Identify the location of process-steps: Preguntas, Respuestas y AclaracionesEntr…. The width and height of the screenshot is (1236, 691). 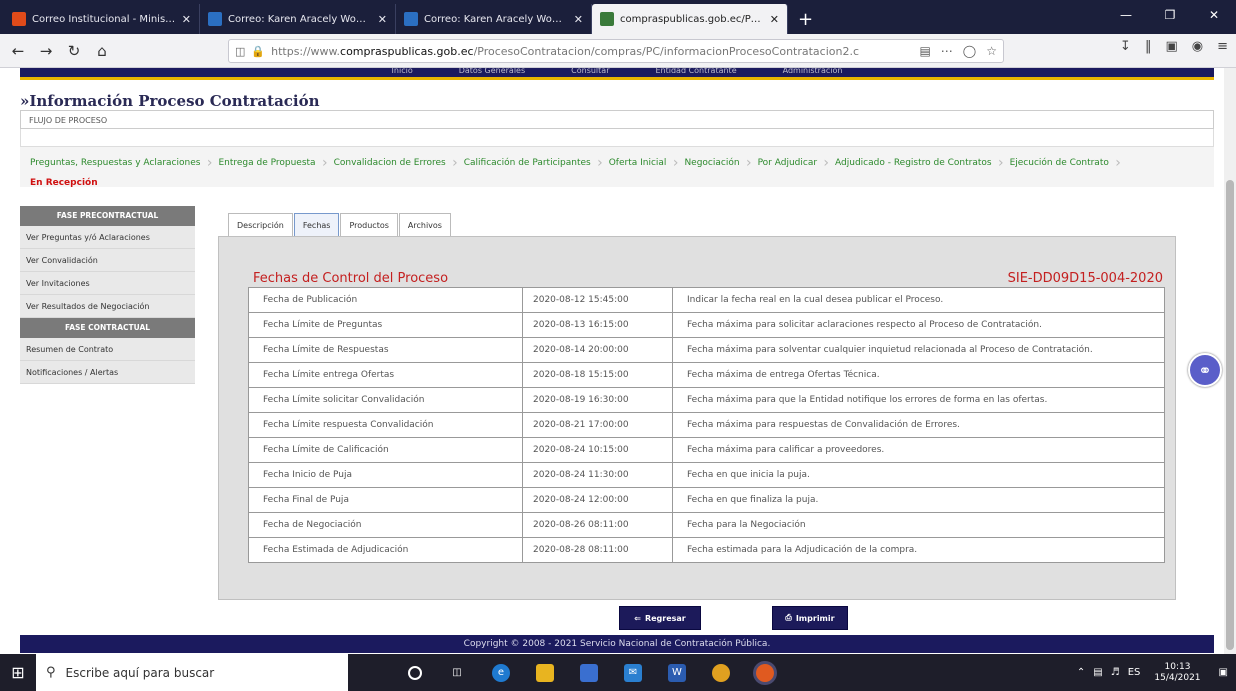
(617, 167).